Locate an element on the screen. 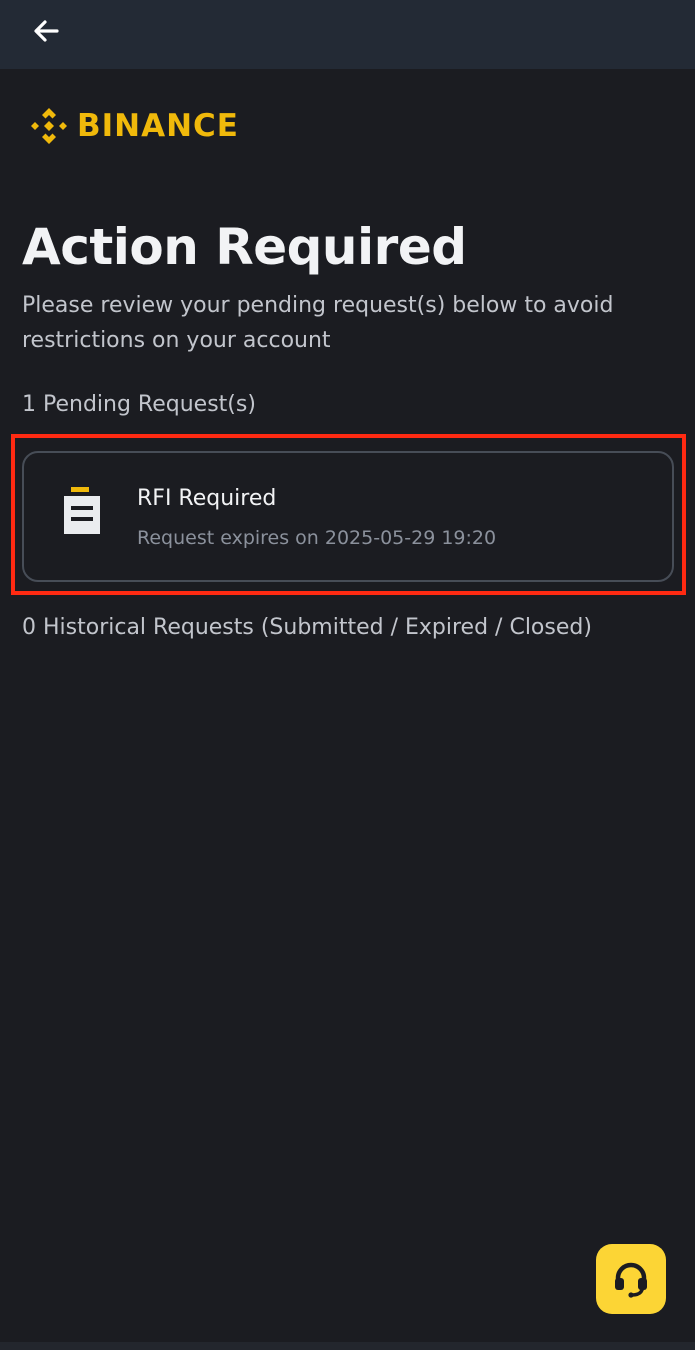 This screenshot has width=695, height=1350. arrow-left-icon is located at coordinates (46, 31).